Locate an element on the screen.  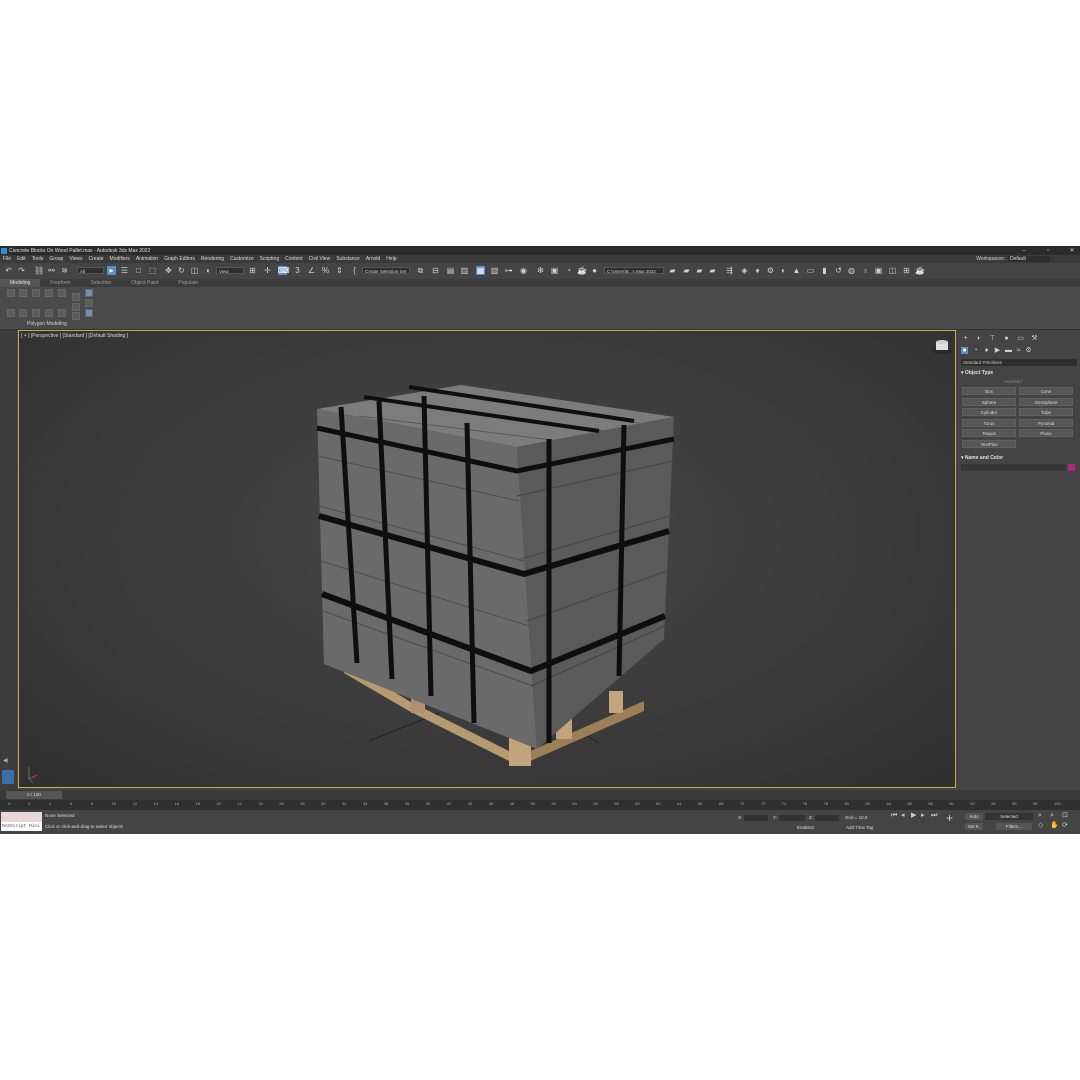
viewport-layouts-button is located at coordinates (8, 777).